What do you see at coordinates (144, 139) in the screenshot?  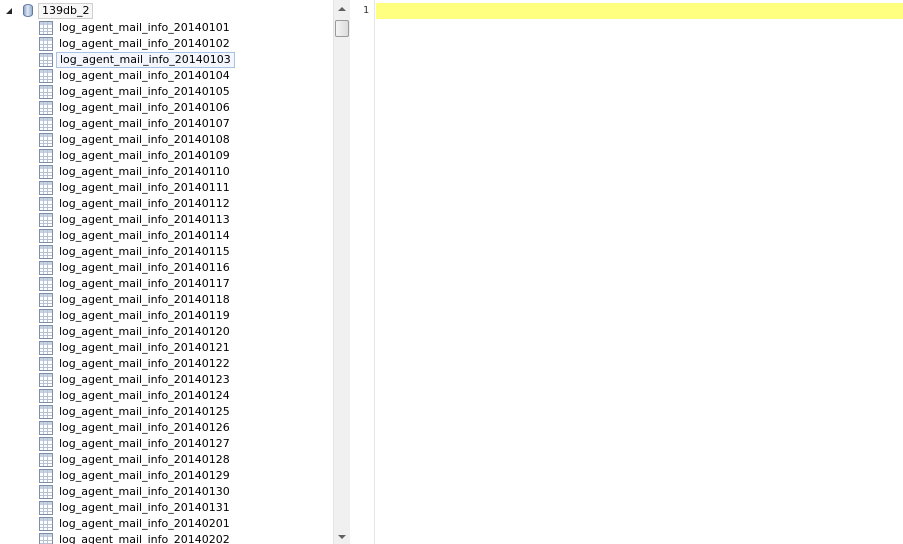 I see `table-label: log_agent_mail_info_20140108` at bounding box center [144, 139].